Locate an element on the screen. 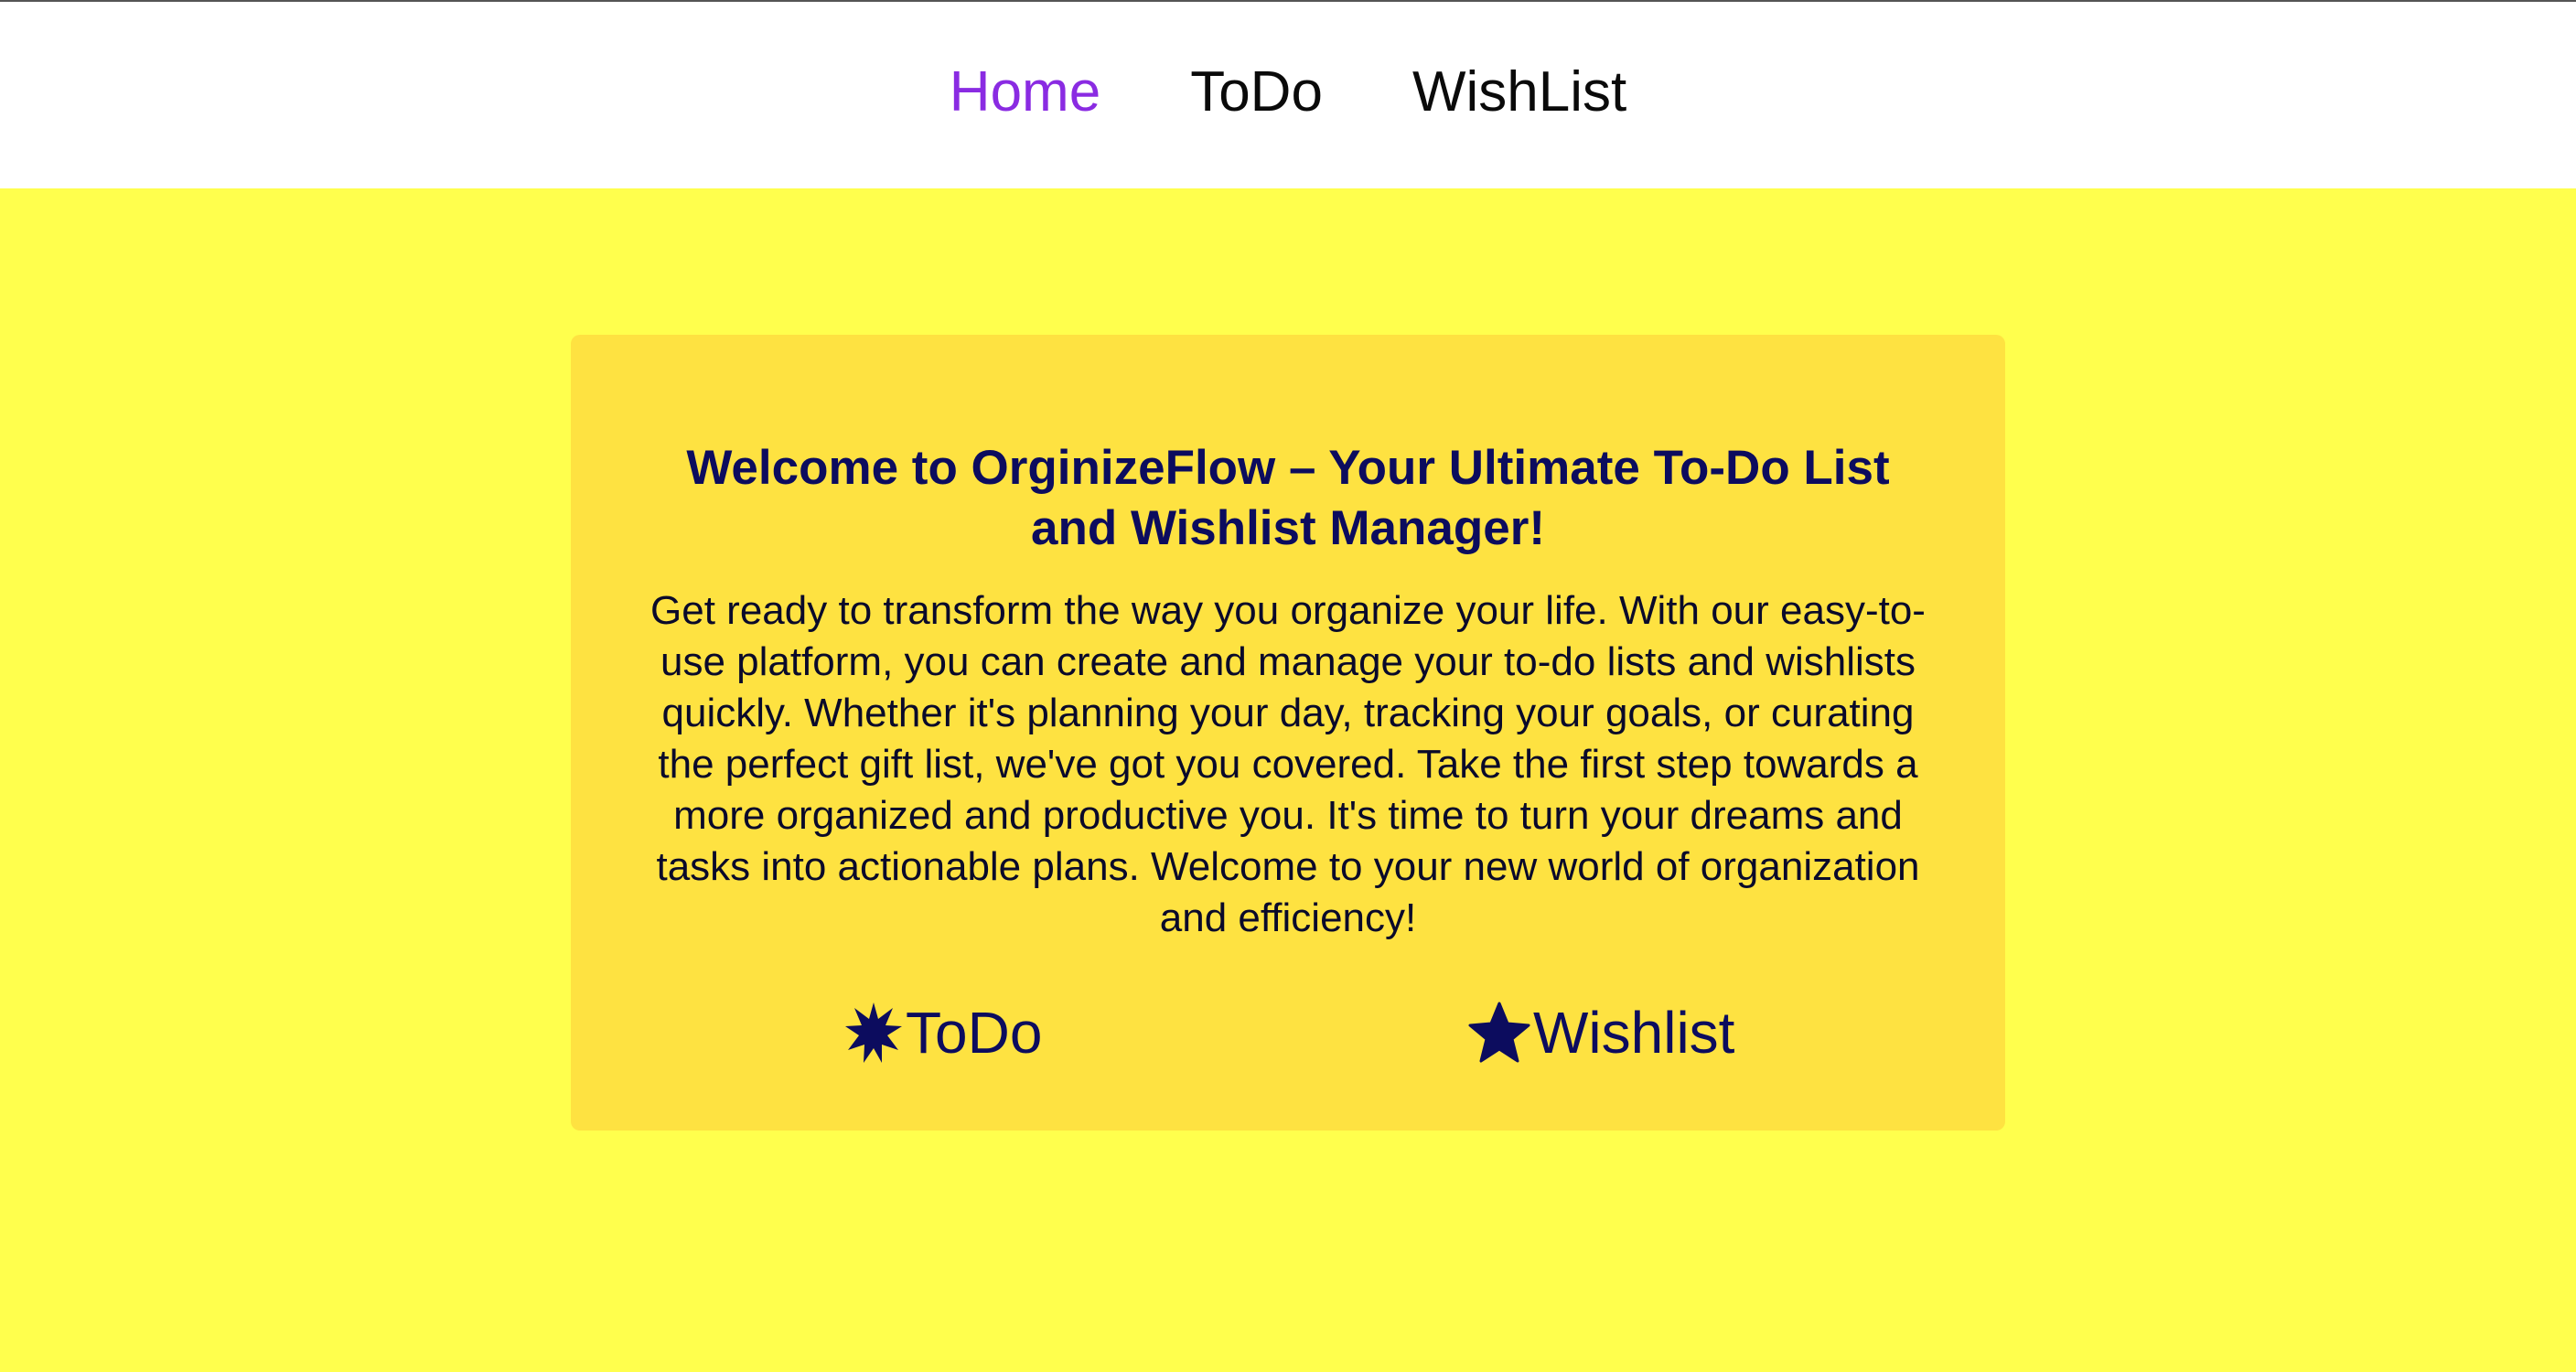 This screenshot has width=2576, height=1372. top-navigation: Home ToDo WishList is located at coordinates (1288, 95).